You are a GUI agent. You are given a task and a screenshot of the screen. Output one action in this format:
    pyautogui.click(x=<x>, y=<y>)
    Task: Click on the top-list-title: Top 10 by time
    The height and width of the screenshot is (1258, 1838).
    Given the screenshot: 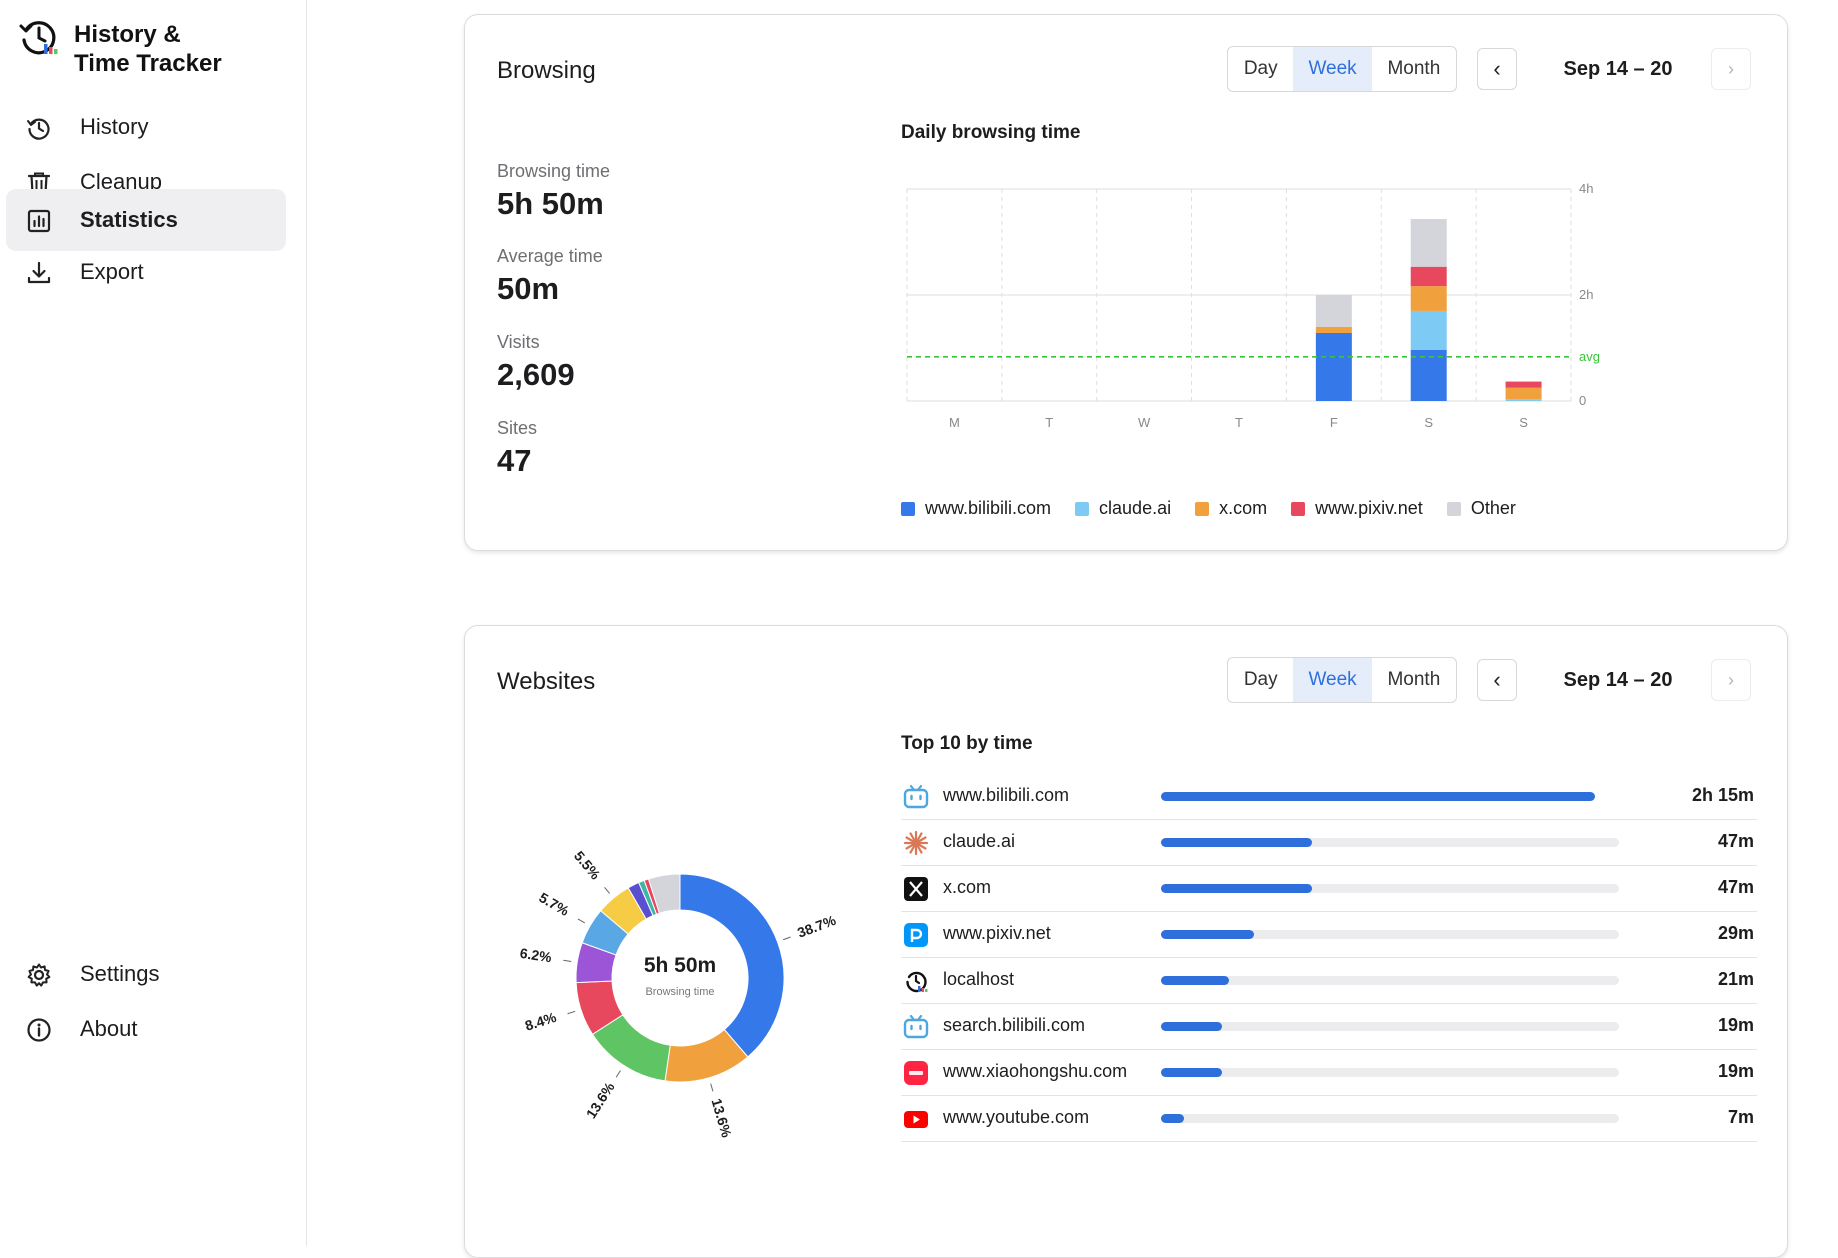 What is the action you would take?
    pyautogui.click(x=967, y=743)
    